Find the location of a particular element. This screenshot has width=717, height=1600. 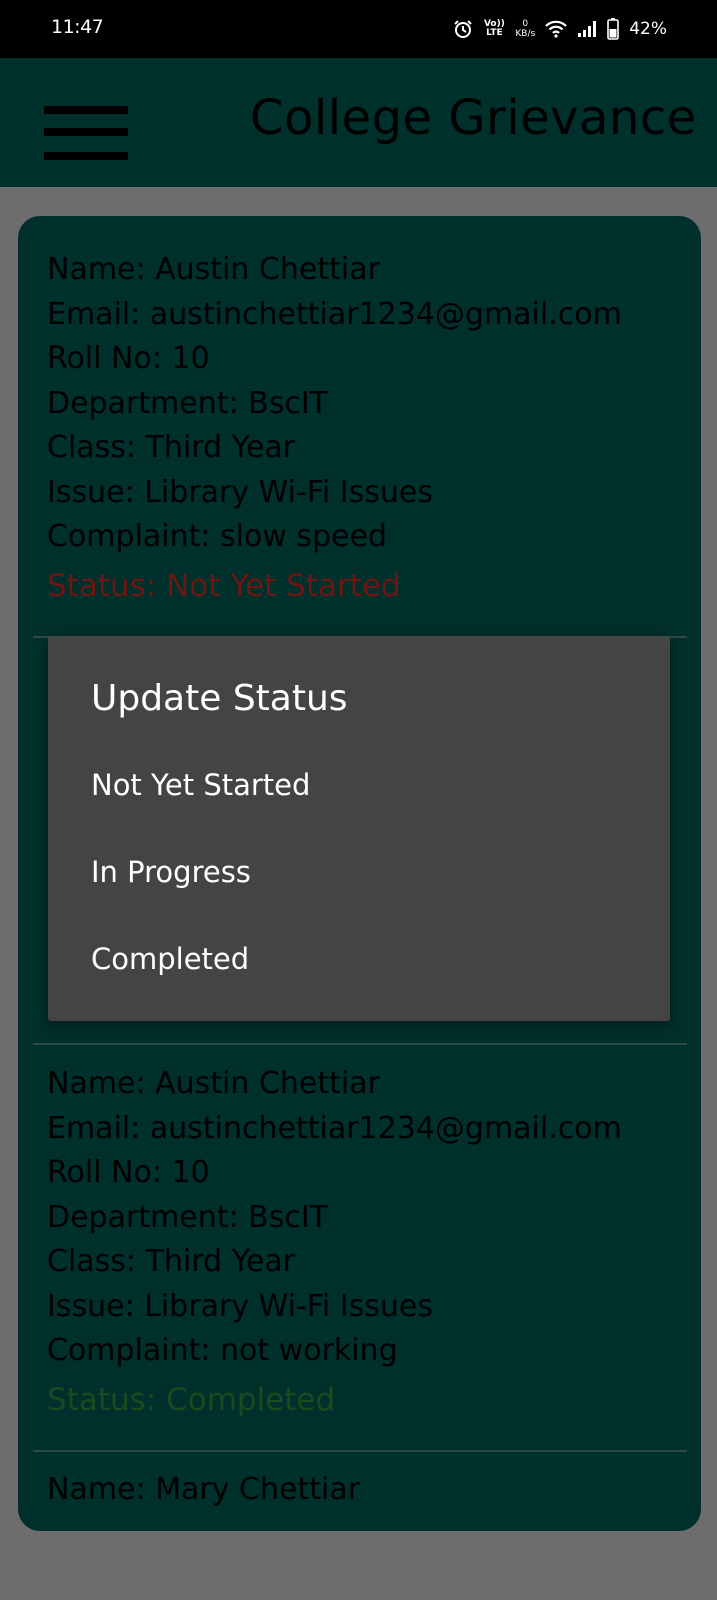

dialog-title: Update Status is located at coordinates (219, 698).